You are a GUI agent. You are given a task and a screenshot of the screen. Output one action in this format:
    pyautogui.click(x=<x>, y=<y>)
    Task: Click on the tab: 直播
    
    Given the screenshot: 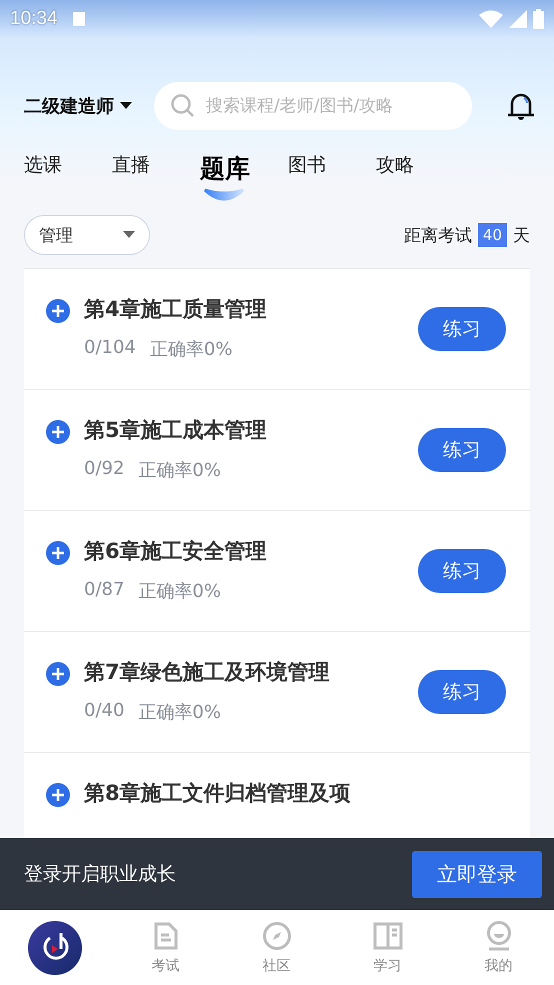 What is the action you would take?
    pyautogui.click(x=156, y=176)
    